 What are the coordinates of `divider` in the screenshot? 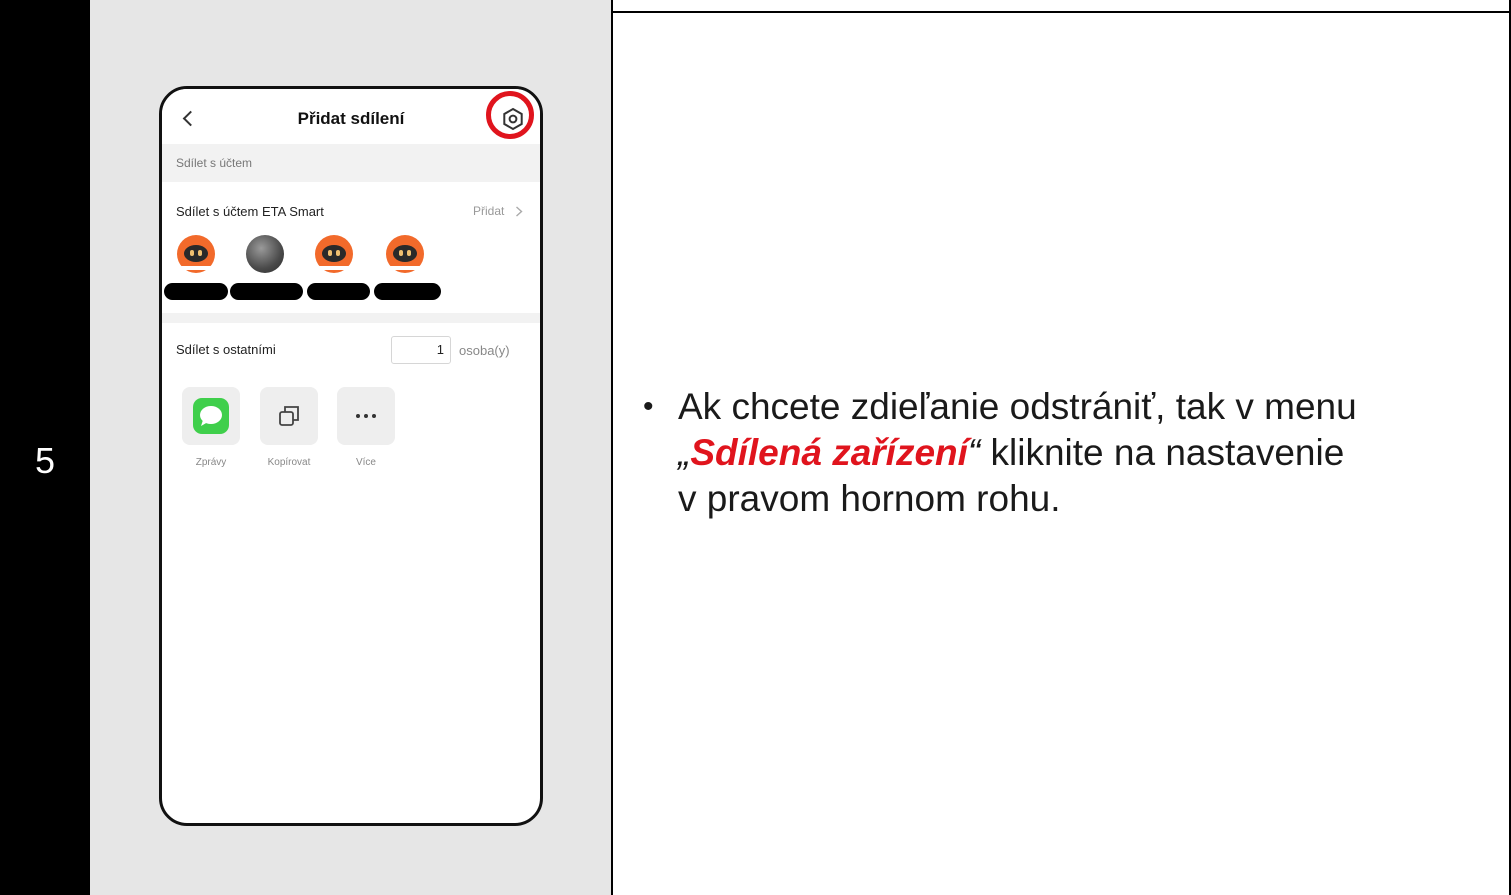 It's located at (351, 318).